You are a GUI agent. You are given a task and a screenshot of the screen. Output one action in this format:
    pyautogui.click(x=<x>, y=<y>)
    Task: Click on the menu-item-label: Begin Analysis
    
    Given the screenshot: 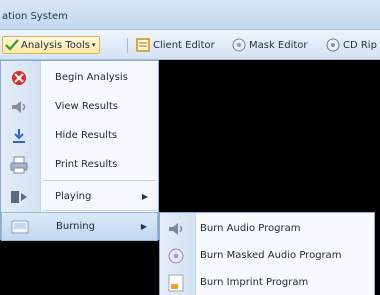 What is the action you would take?
    pyautogui.click(x=91, y=77)
    